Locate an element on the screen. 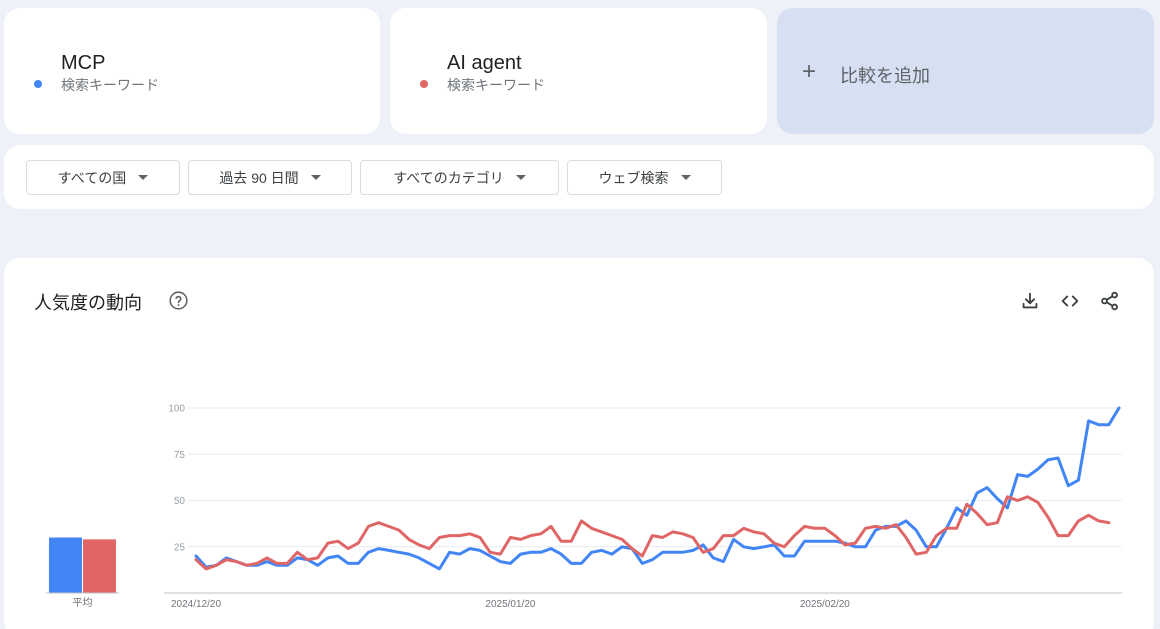 The width and height of the screenshot is (1160, 629). filter-bar: すべての国 過去 90 日間 すべてのカテゴリ ウェブ検索 is located at coordinates (579, 177).